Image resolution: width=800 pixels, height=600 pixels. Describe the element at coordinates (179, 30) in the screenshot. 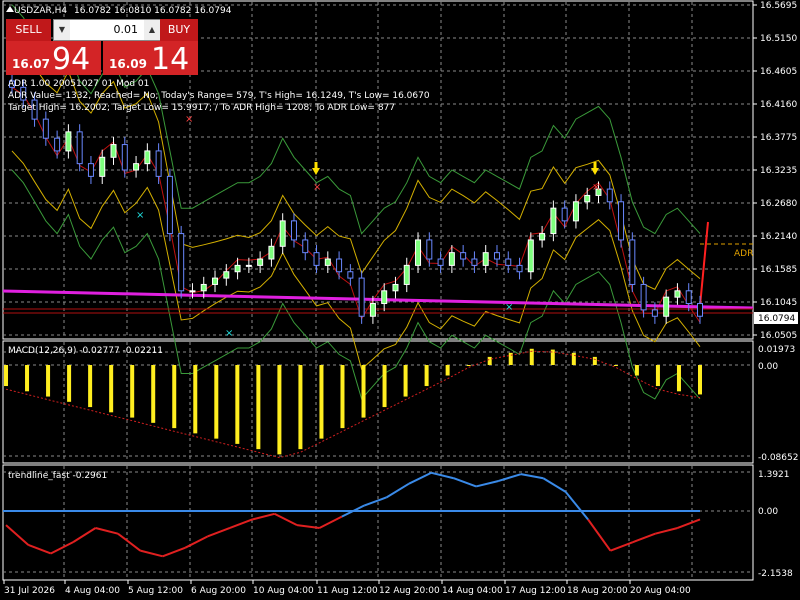

I see `buy-button: BUY` at that location.